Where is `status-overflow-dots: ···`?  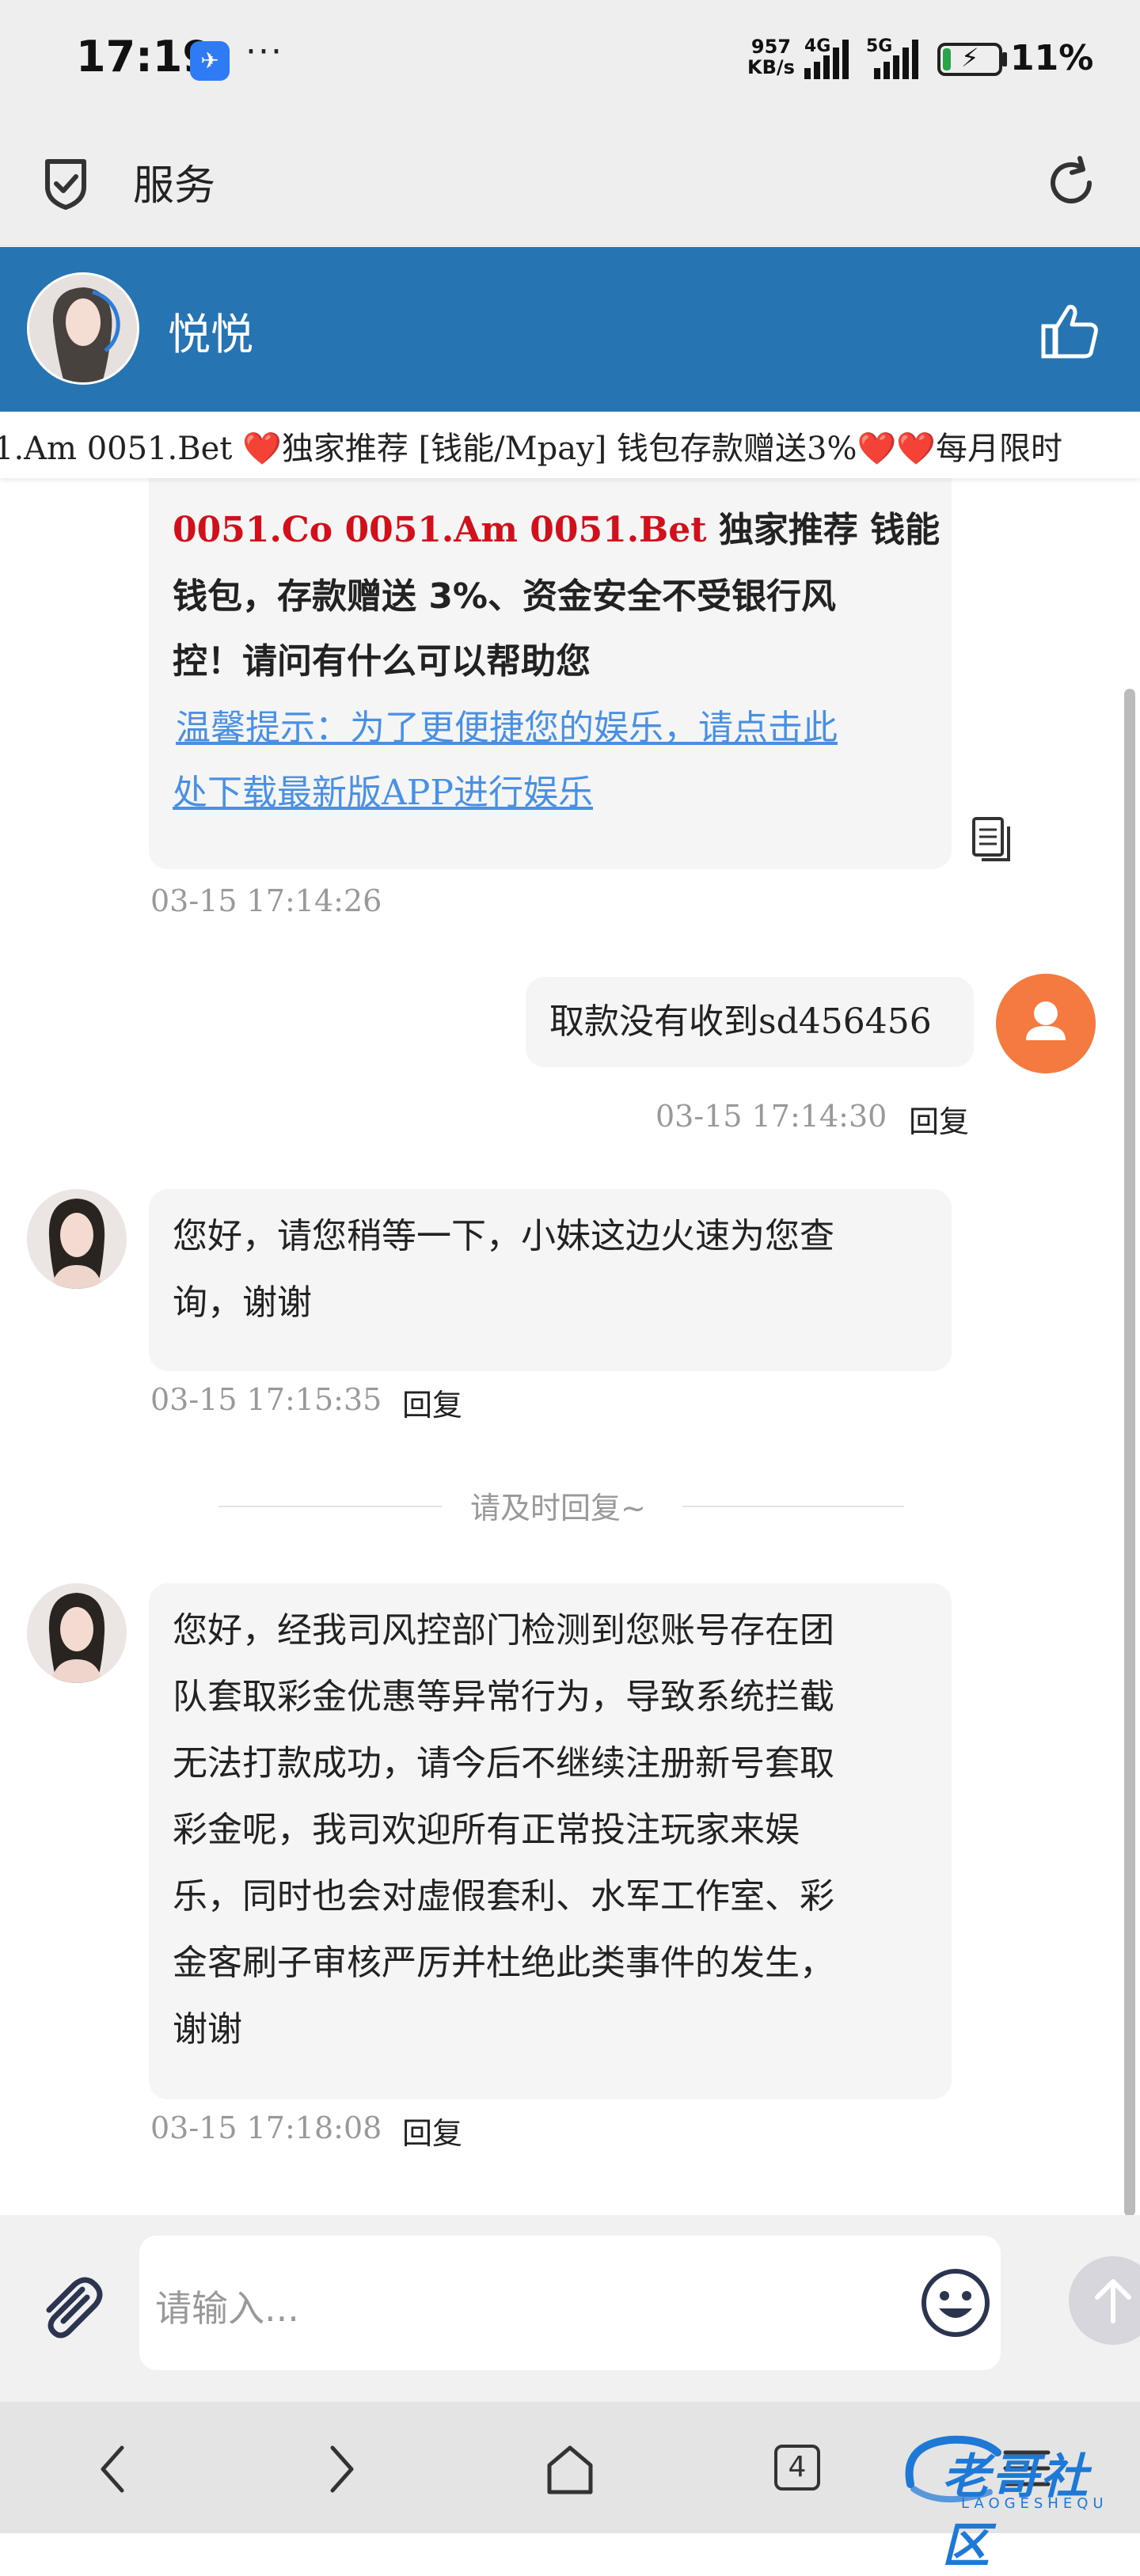 status-overflow-dots: ··· is located at coordinates (264, 52).